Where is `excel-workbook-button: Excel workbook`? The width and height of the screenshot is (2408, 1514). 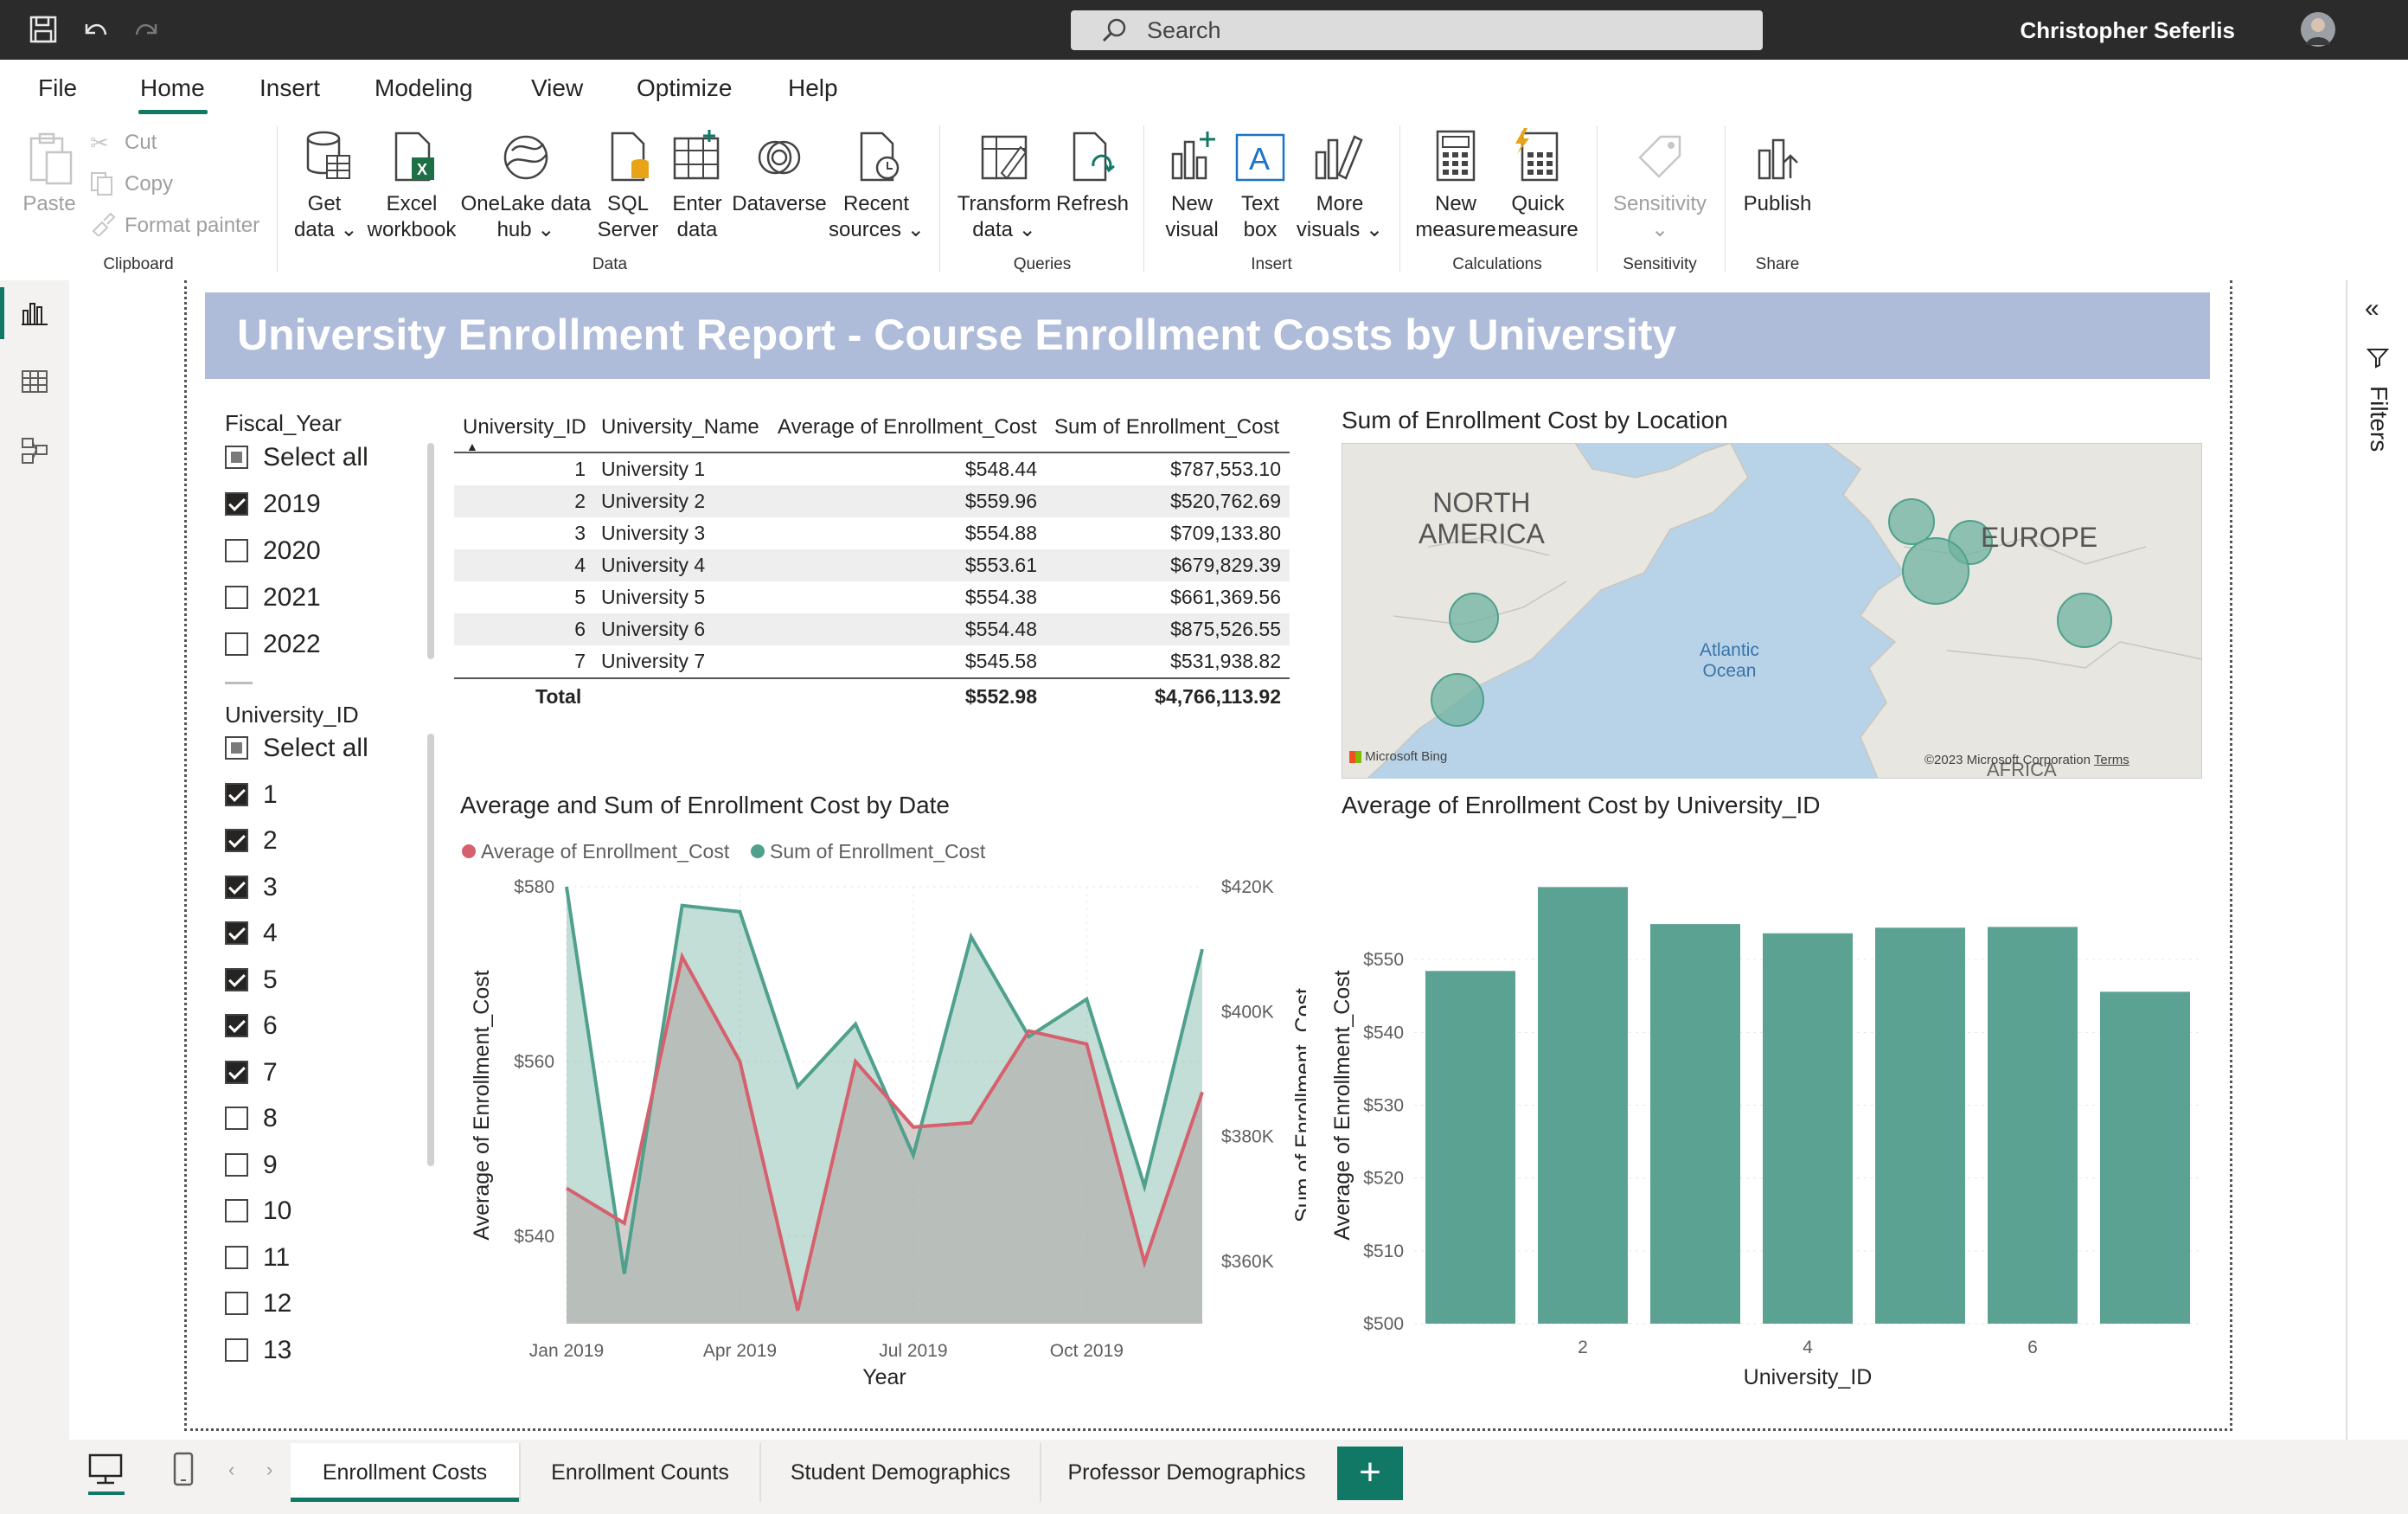
excel-workbook-button: Excel workbook is located at coordinates (411, 217).